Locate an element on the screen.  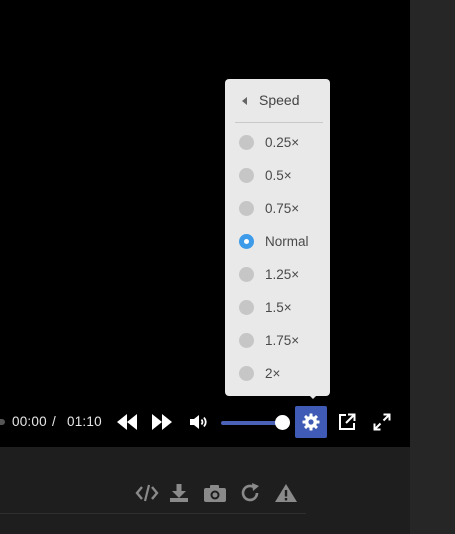
speed-option-1-75: 1.75× is located at coordinates (277, 340).